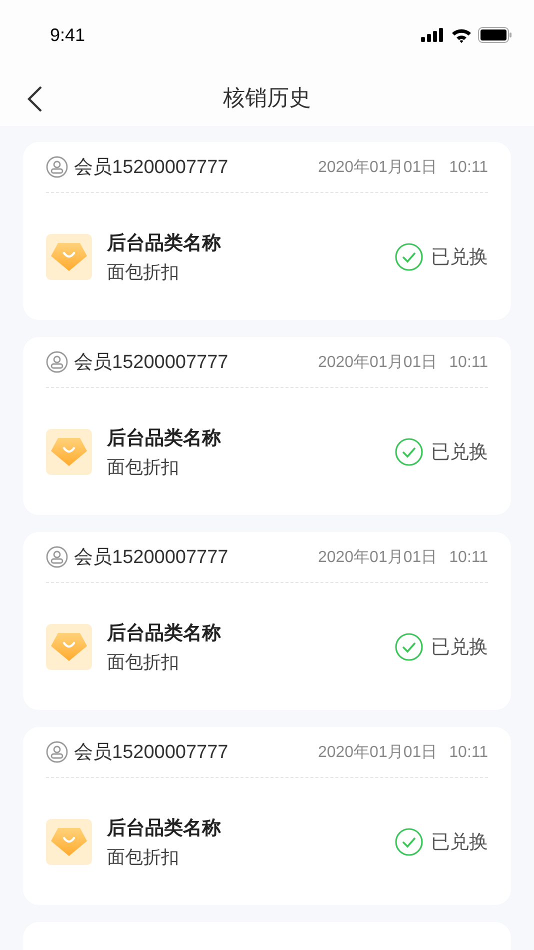 The width and height of the screenshot is (534, 950). What do you see at coordinates (68, 35) in the screenshot?
I see `status-time: 9:41` at bounding box center [68, 35].